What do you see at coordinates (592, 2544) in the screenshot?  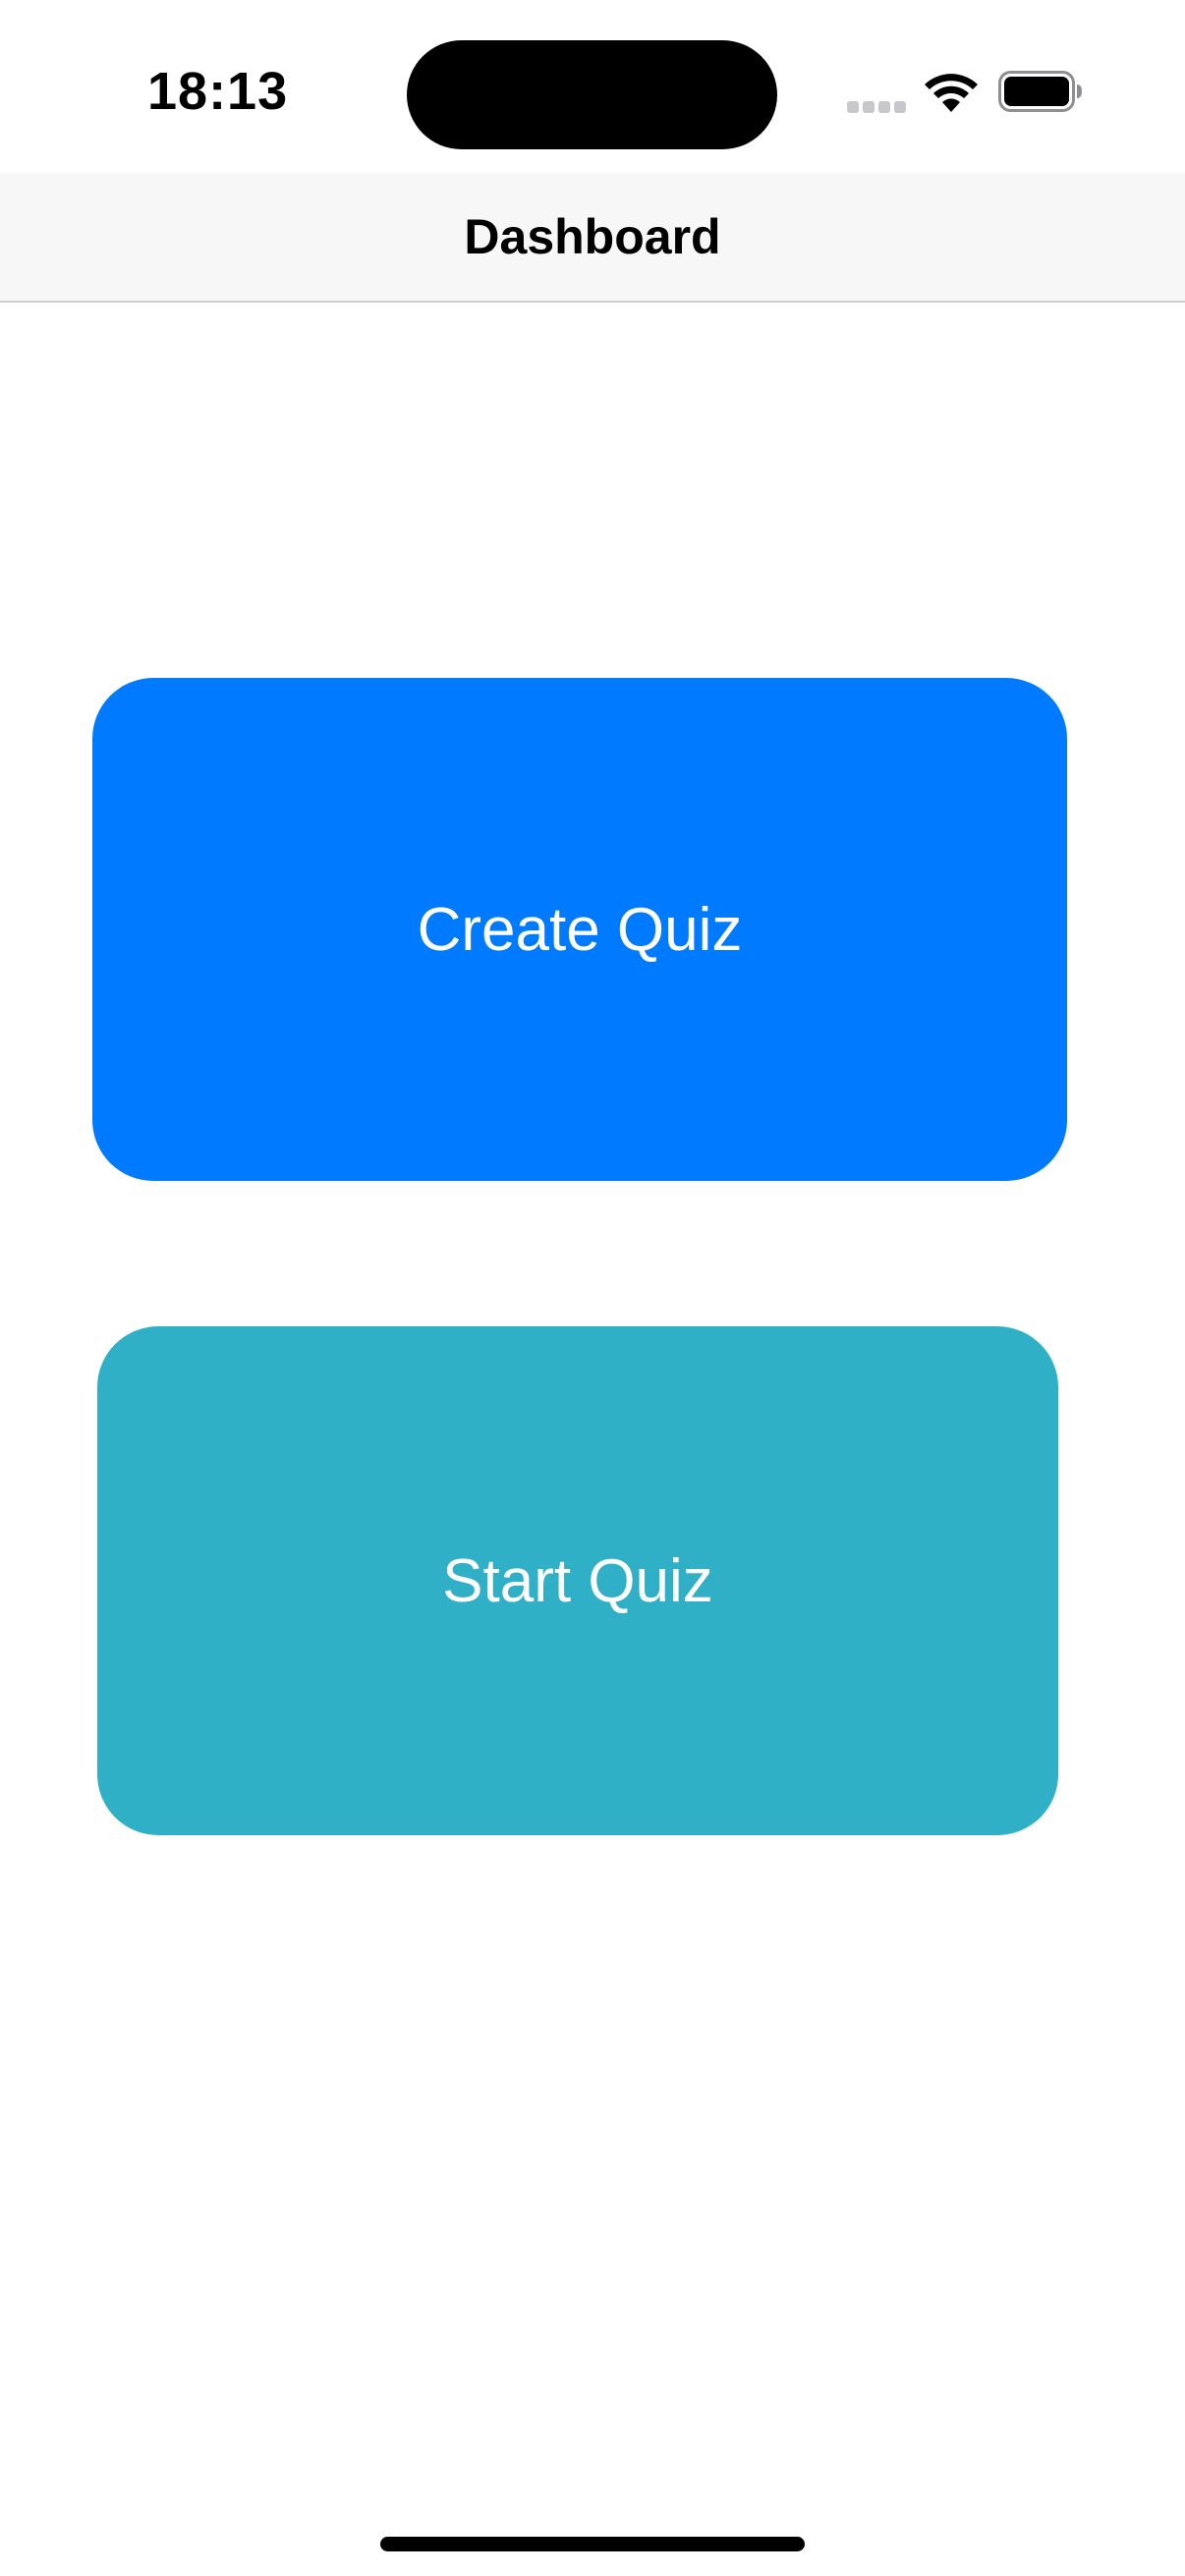 I see `home-indicator` at bounding box center [592, 2544].